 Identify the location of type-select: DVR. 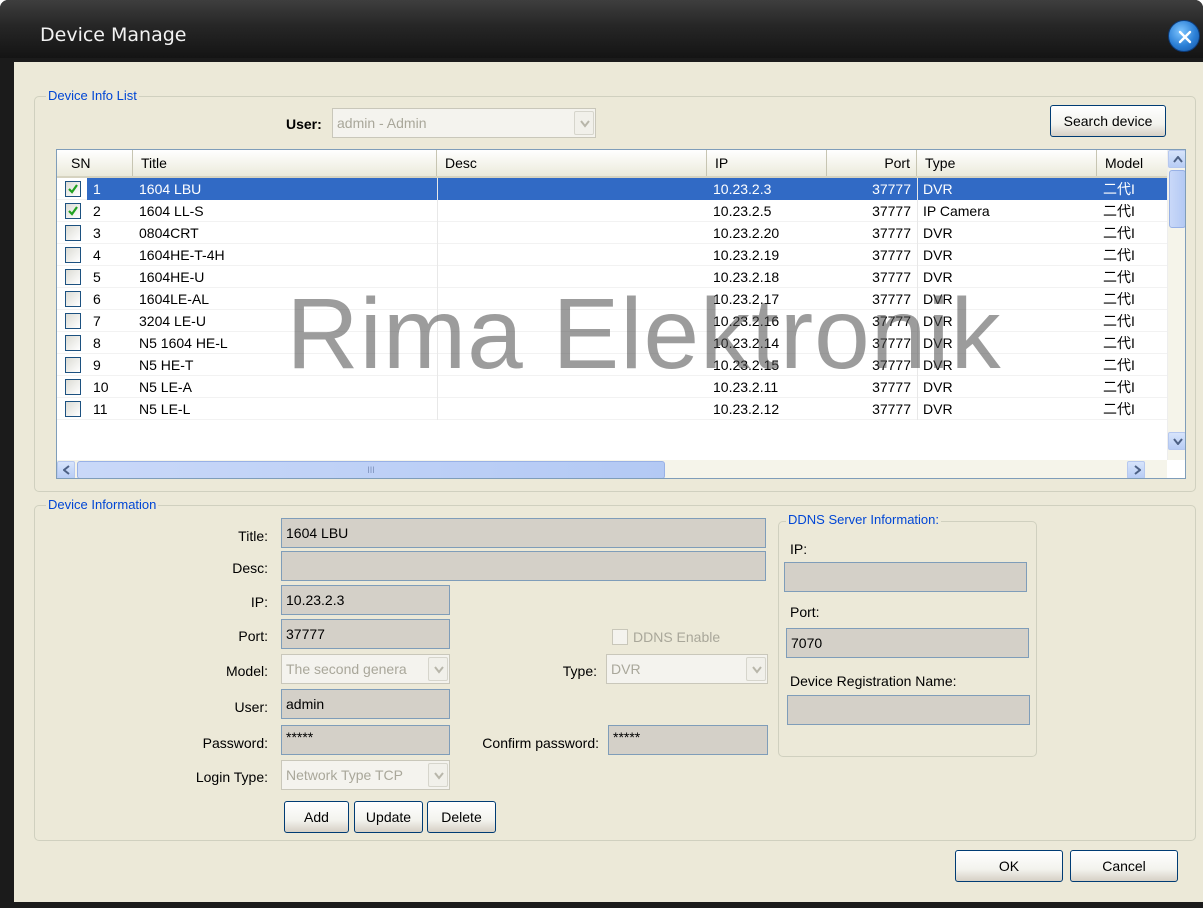
(687, 669).